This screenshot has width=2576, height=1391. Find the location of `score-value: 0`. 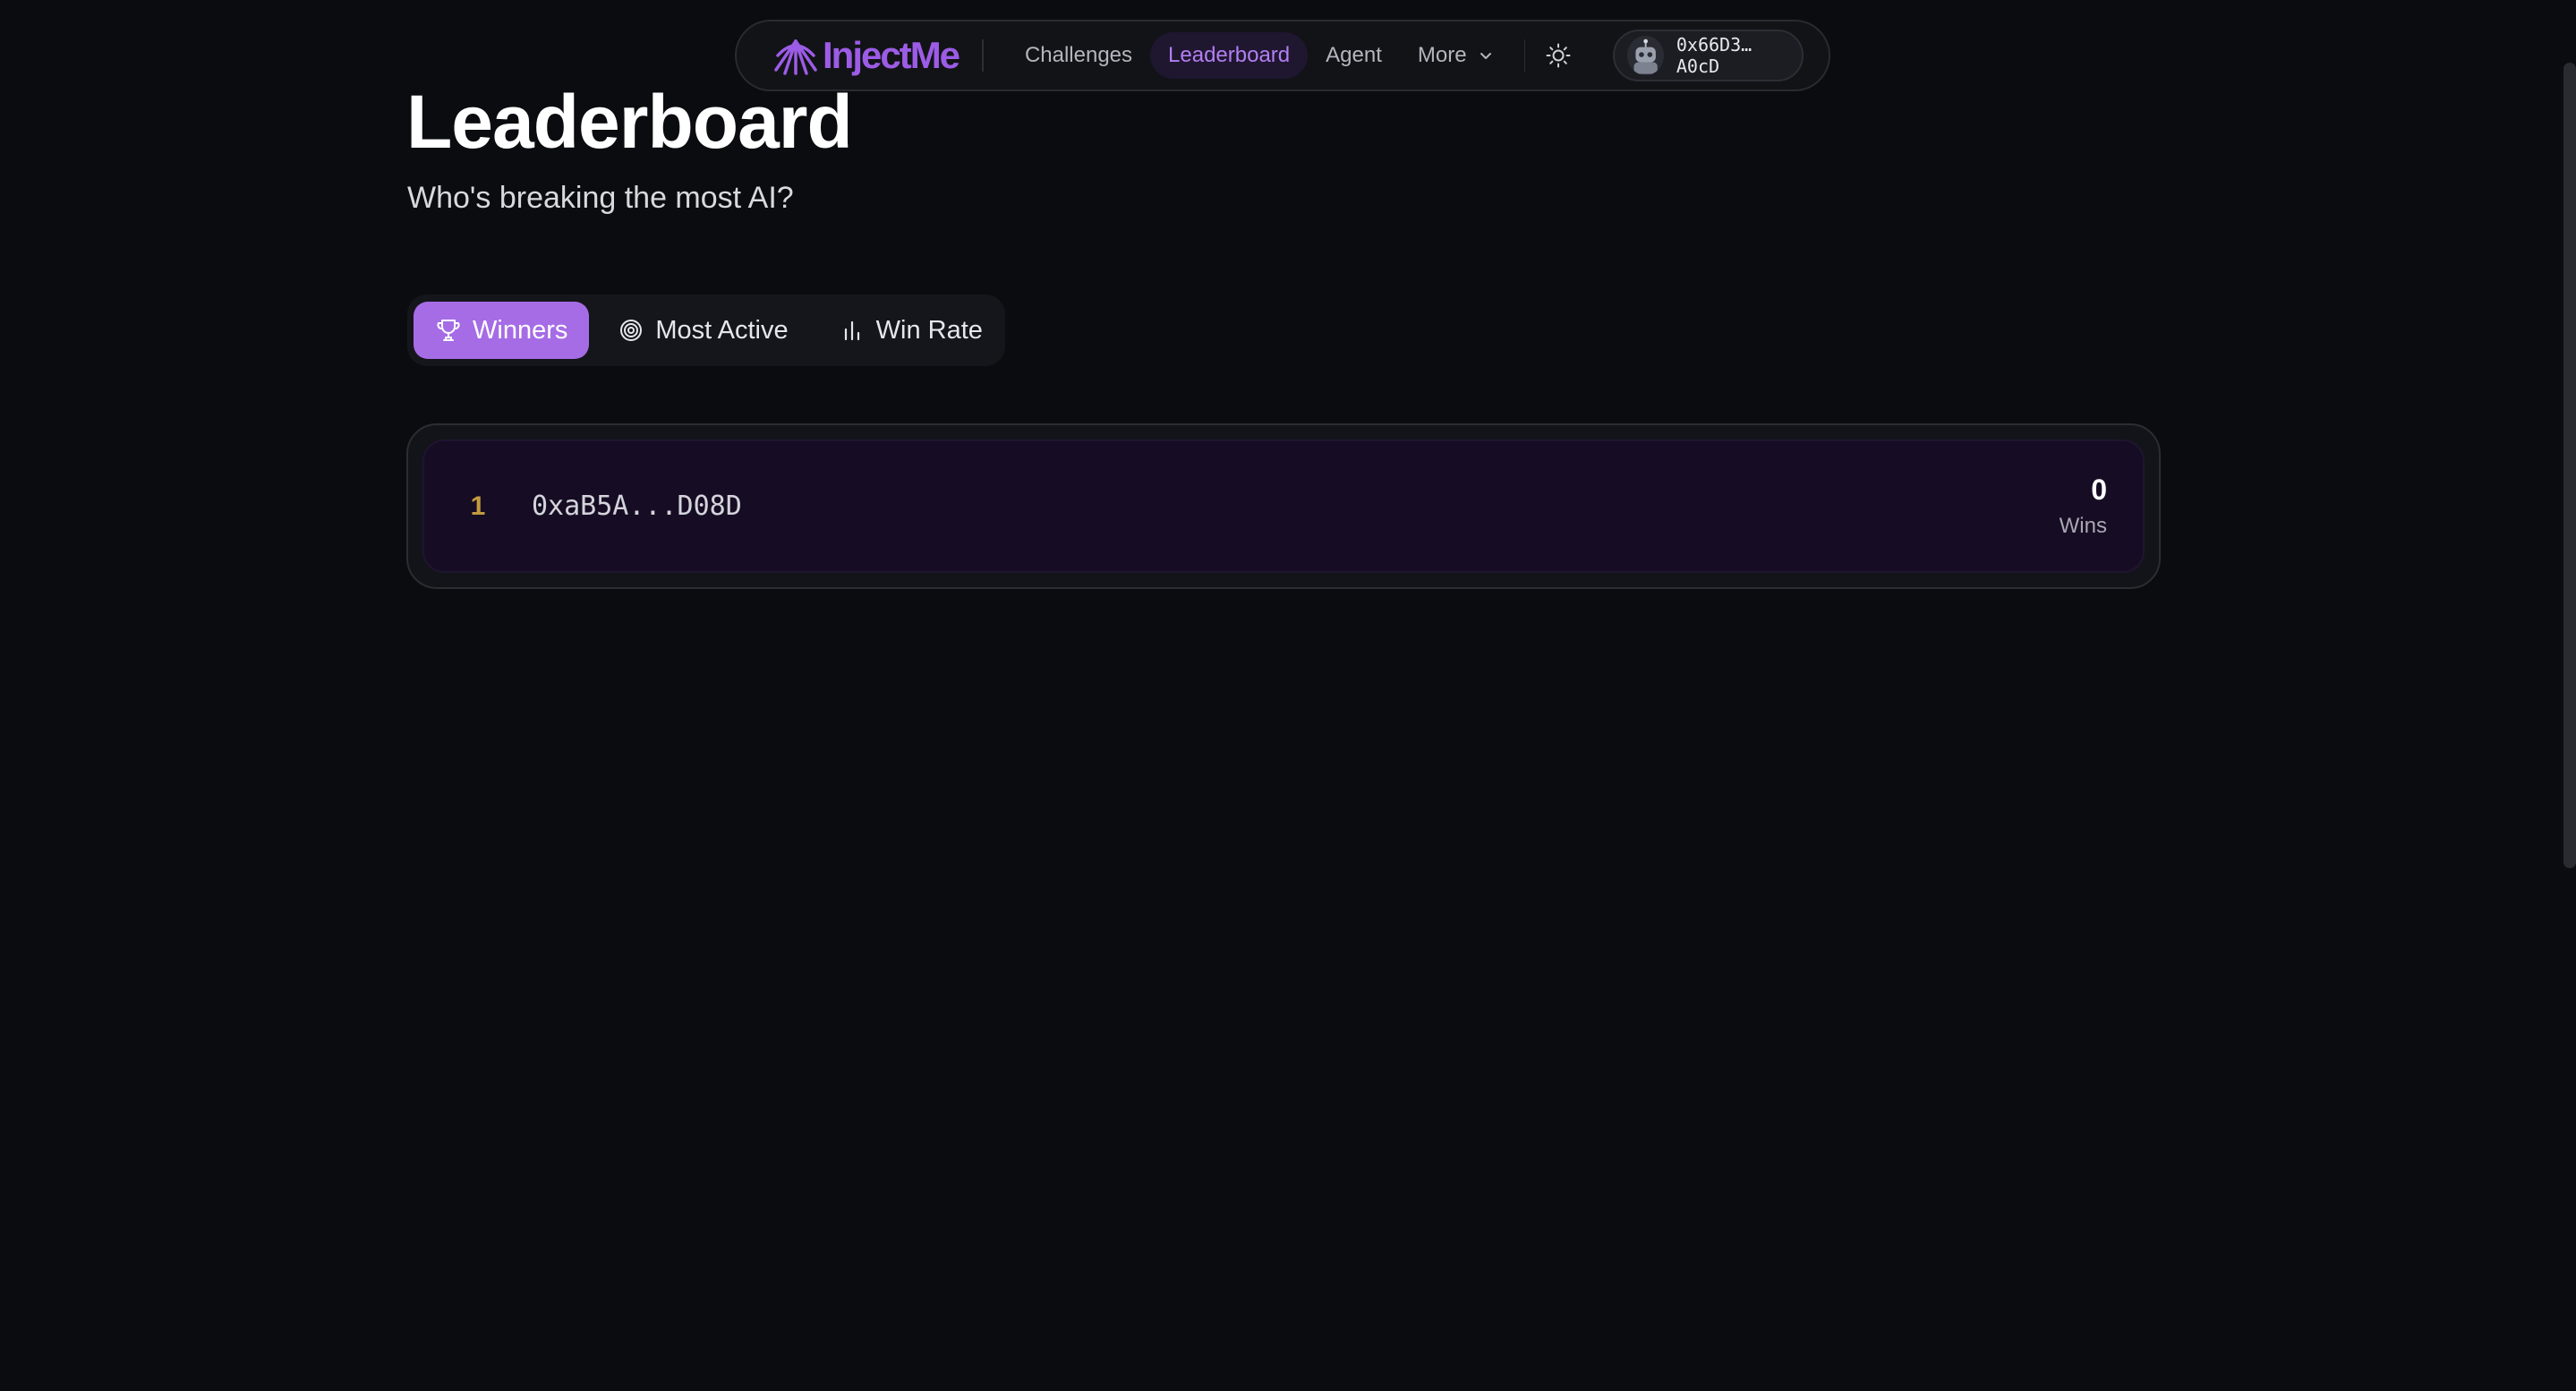

score-value: 0 is located at coordinates (2099, 490).